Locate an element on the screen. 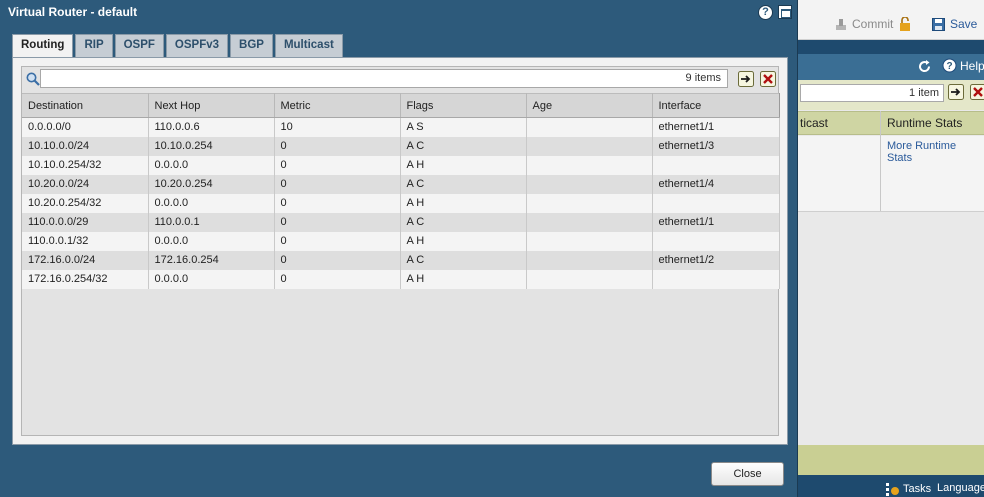  destination-cell: 10.20.0.254/32 is located at coordinates (85, 203).